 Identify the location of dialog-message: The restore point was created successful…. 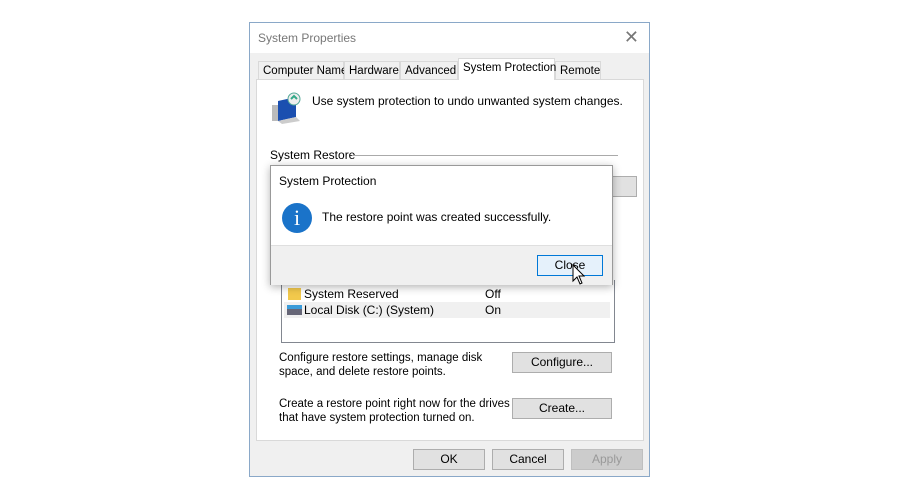
(437, 217).